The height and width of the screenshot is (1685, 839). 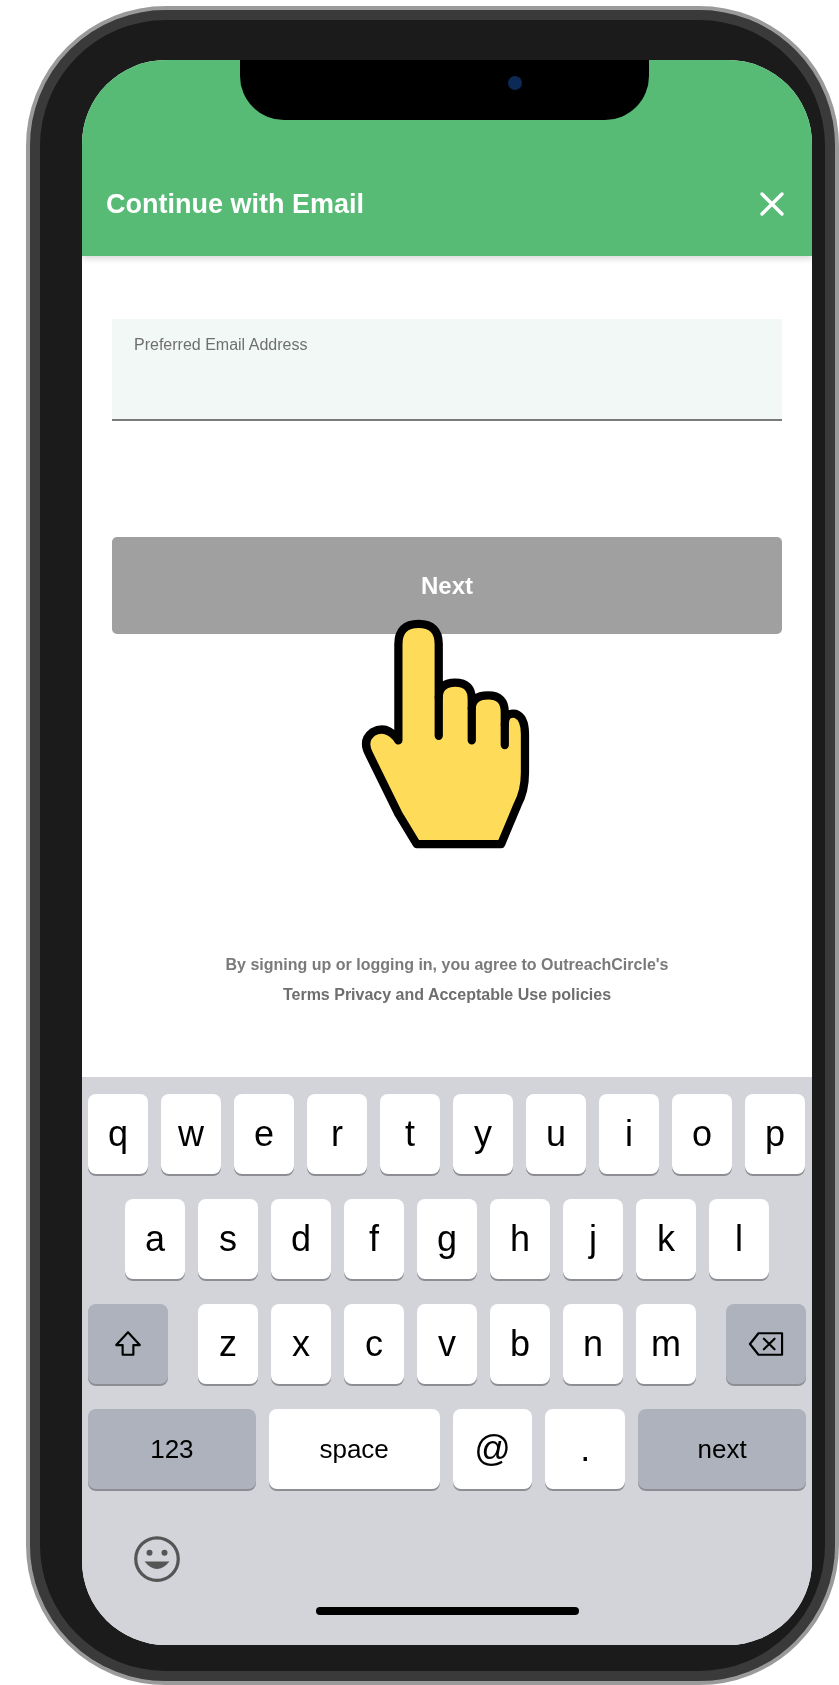 What do you see at coordinates (228, 1344) in the screenshot?
I see `keyboard-key: z` at bounding box center [228, 1344].